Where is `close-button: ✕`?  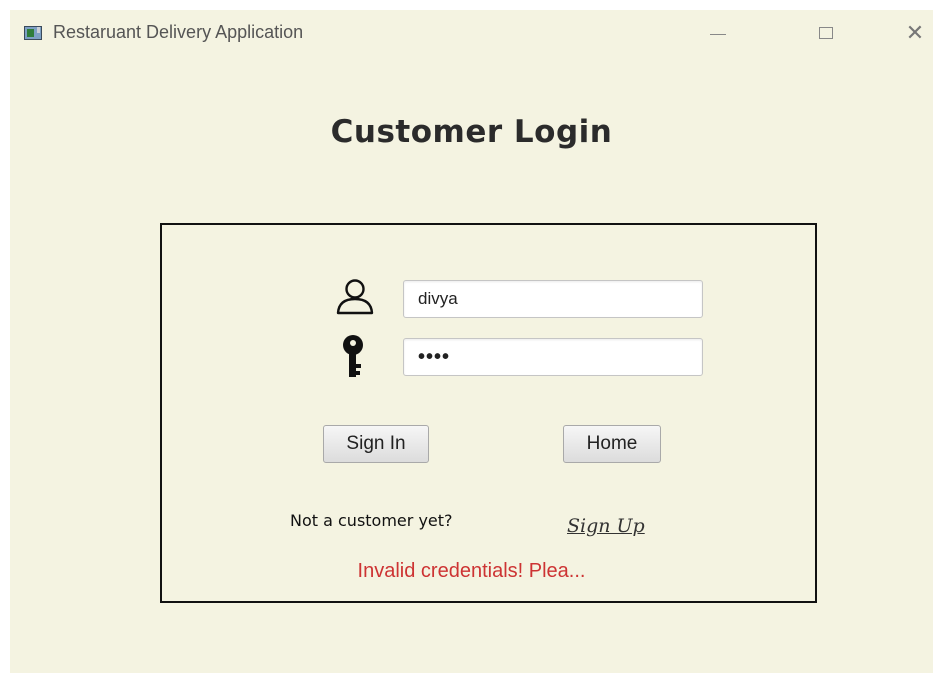
close-button: ✕ is located at coordinates (915, 33).